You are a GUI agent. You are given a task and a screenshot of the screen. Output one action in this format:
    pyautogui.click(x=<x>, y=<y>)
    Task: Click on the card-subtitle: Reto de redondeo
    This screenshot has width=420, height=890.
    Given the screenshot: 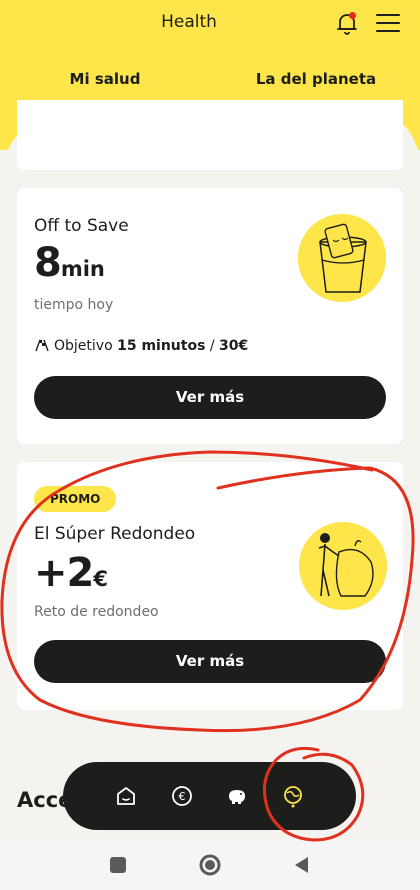 What is the action you would take?
    pyautogui.click(x=96, y=612)
    